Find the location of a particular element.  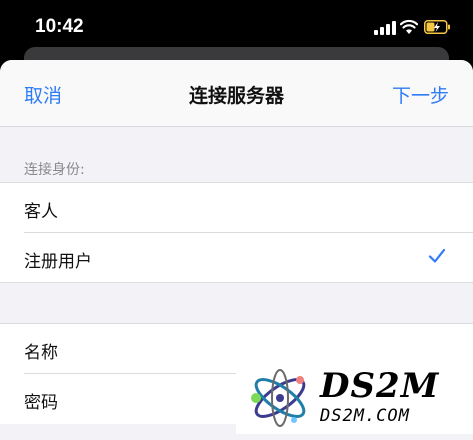

option-label: 客人 is located at coordinates (41, 212).